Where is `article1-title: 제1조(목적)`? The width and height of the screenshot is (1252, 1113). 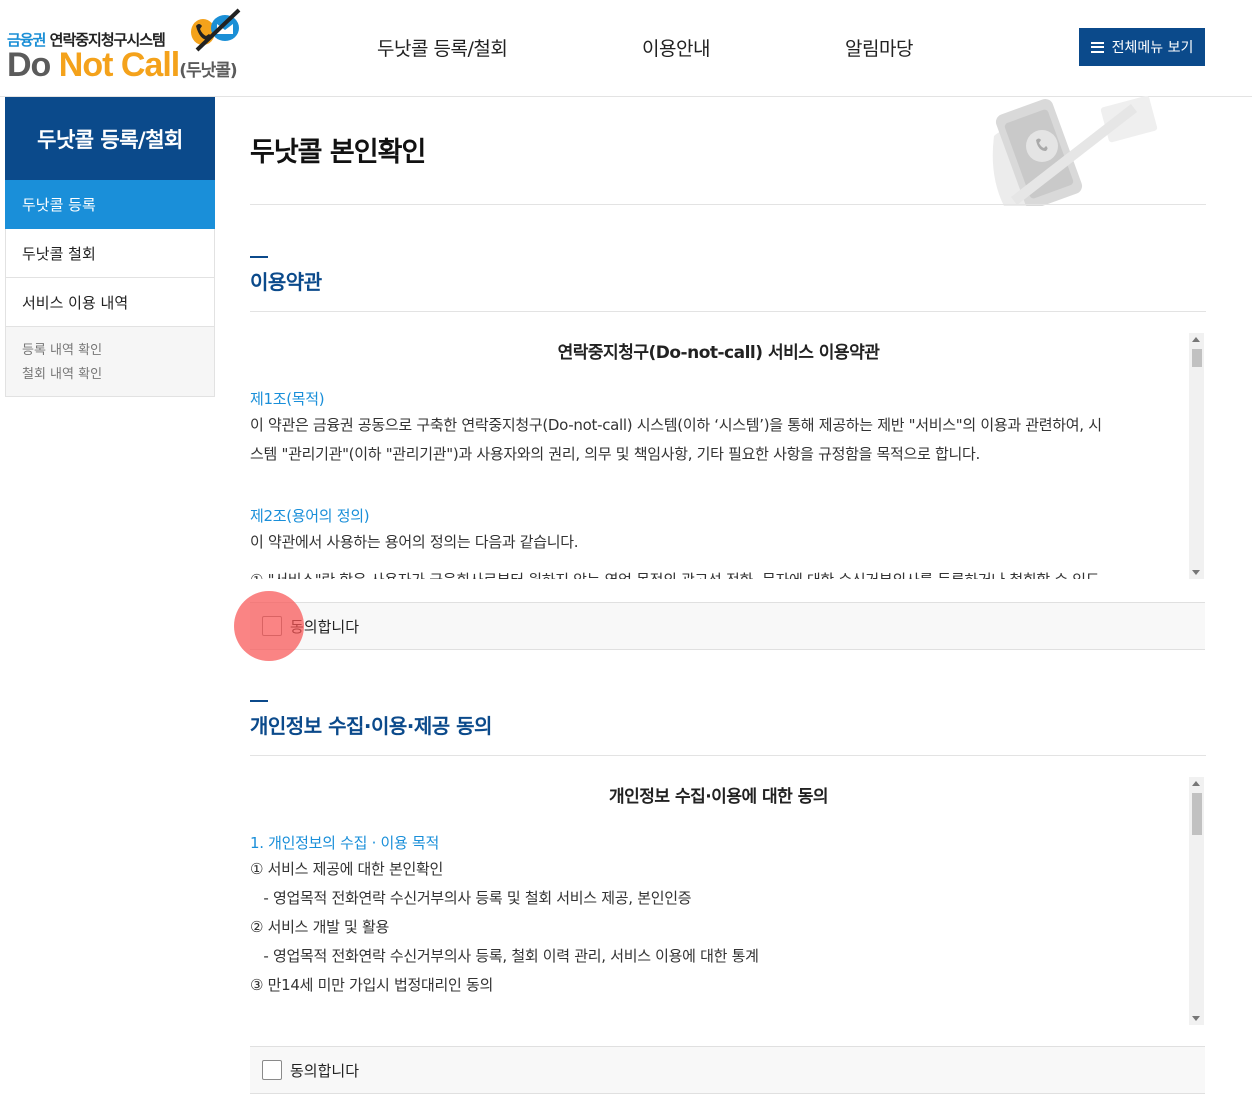 article1-title: 제1조(목적) is located at coordinates (287, 399).